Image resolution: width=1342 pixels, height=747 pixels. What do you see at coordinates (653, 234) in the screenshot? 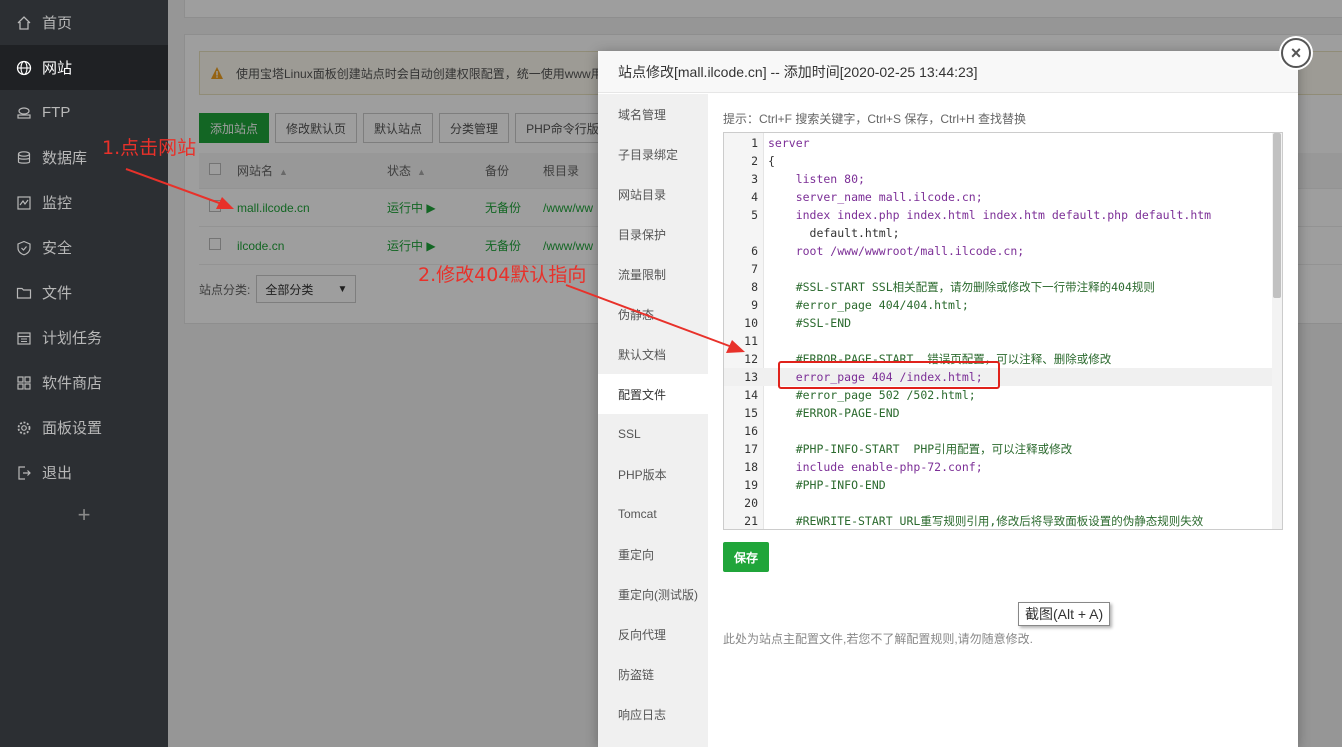
I see `modal-nav-item: 目录保护` at bounding box center [653, 234].